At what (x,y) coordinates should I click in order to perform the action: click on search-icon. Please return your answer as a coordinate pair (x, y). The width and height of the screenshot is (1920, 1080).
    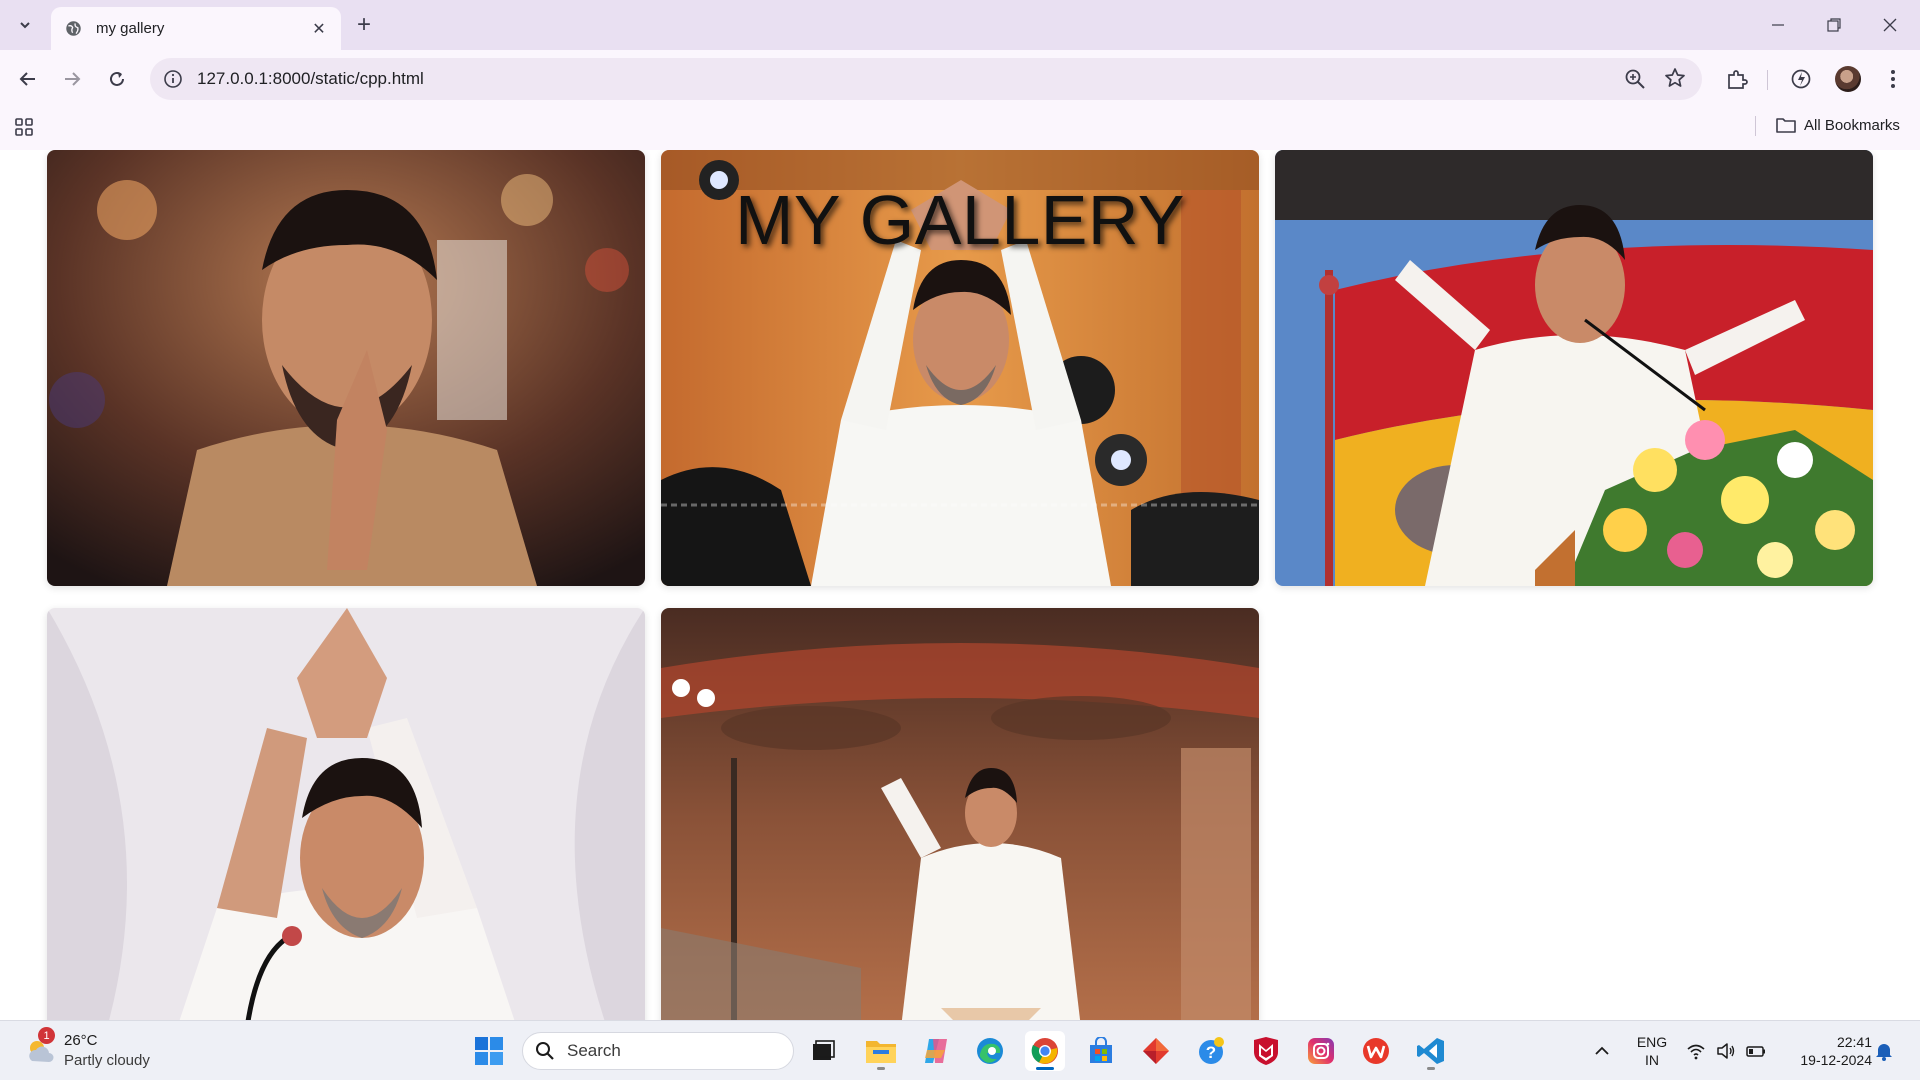
    Looking at the image, I should click on (545, 1051).